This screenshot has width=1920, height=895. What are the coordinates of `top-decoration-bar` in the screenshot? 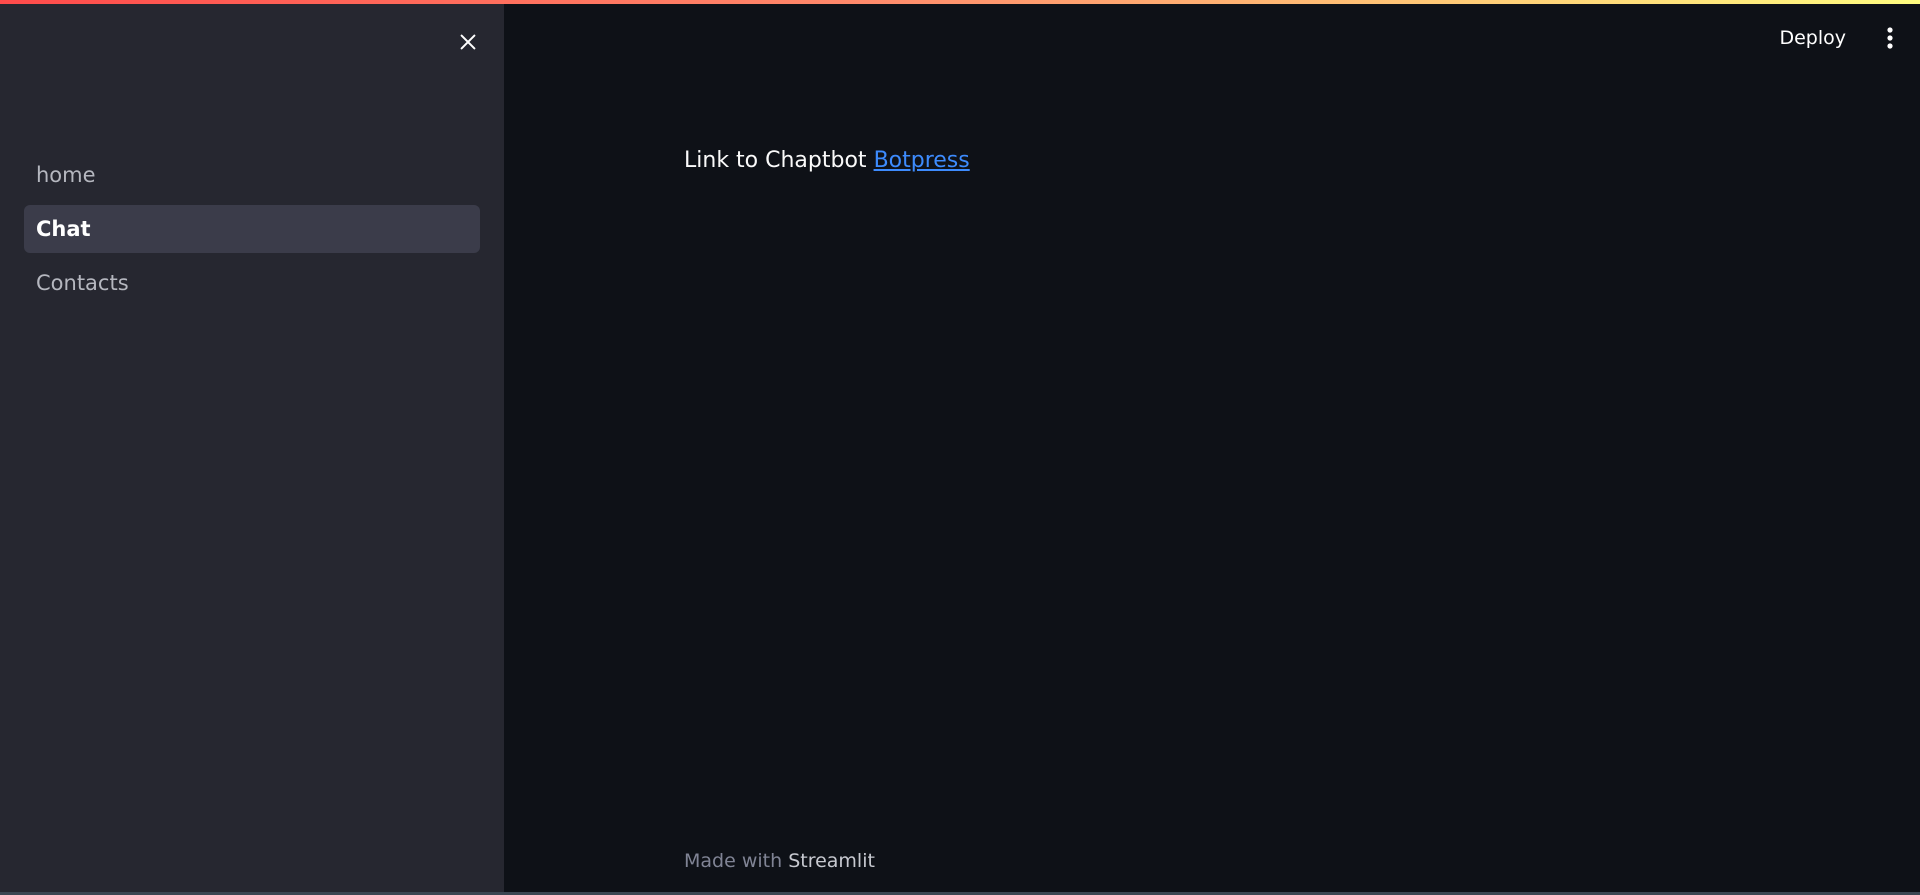 It's located at (960, 2).